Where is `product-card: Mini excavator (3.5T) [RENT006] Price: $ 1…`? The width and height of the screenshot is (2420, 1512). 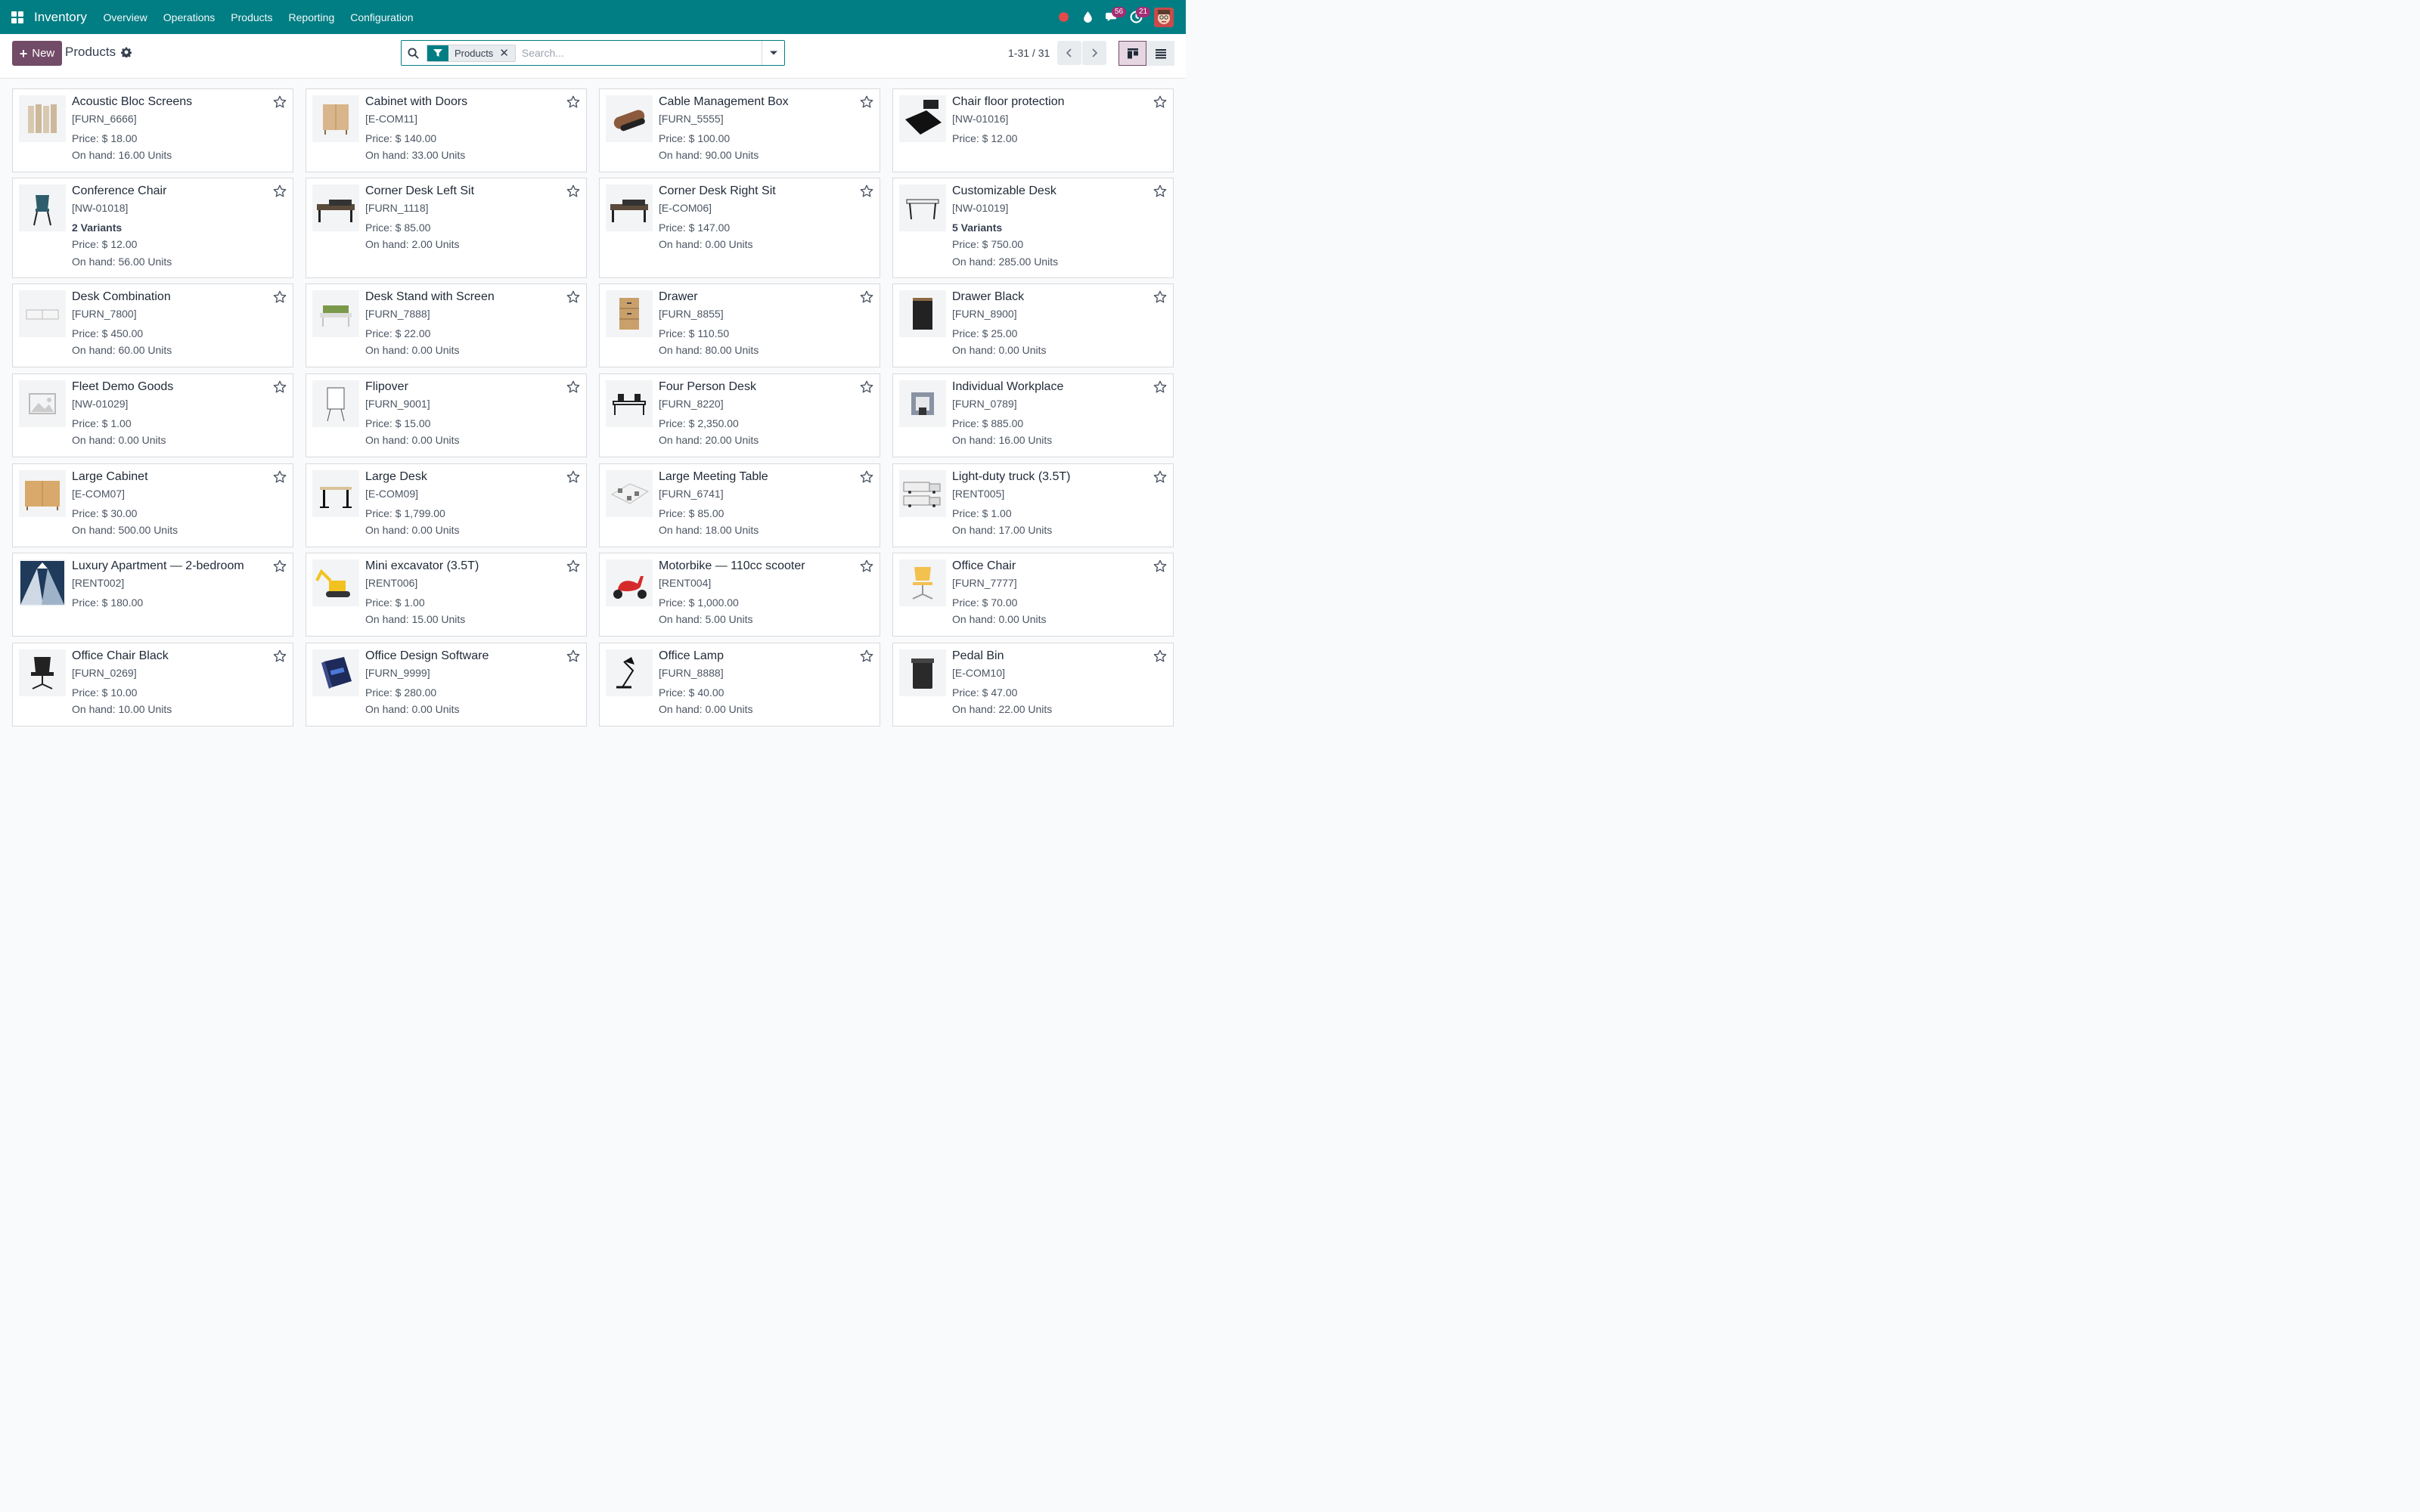 product-card: Mini excavator (3.5T) [RENT006] Price: $ 1… is located at coordinates (446, 595).